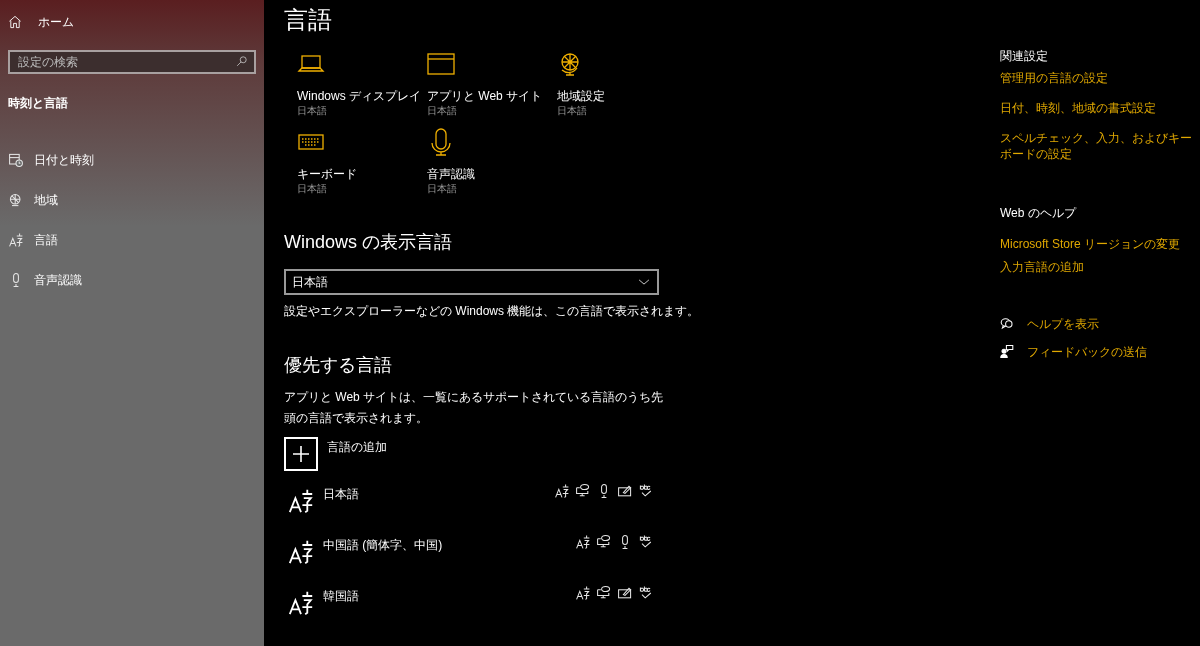  What do you see at coordinates (441, 64) in the screenshot?
I see `window-icon` at bounding box center [441, 64].